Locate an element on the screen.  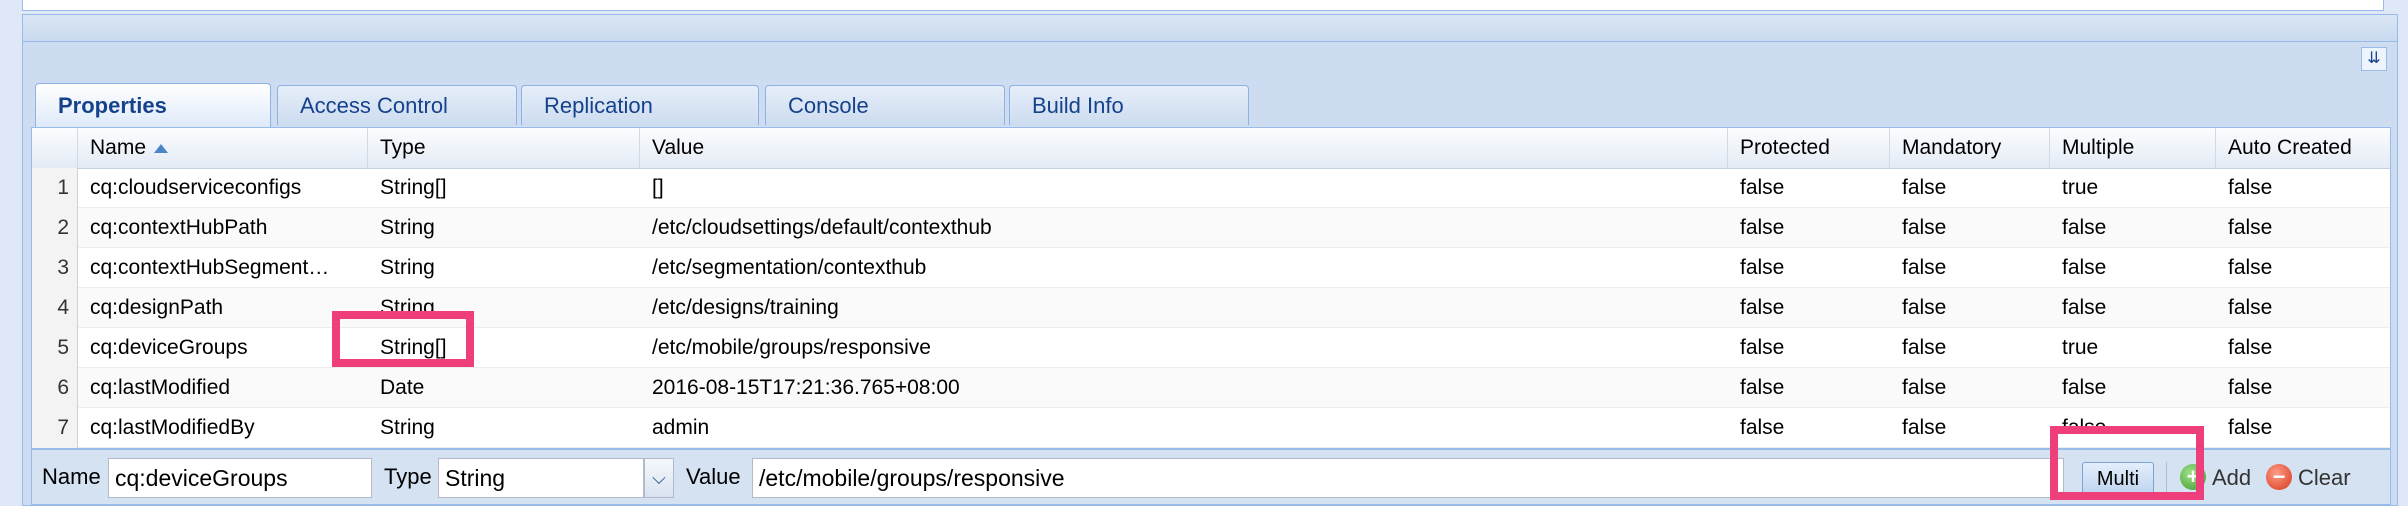
row-number: 7 is located at coordinates (55, 428).